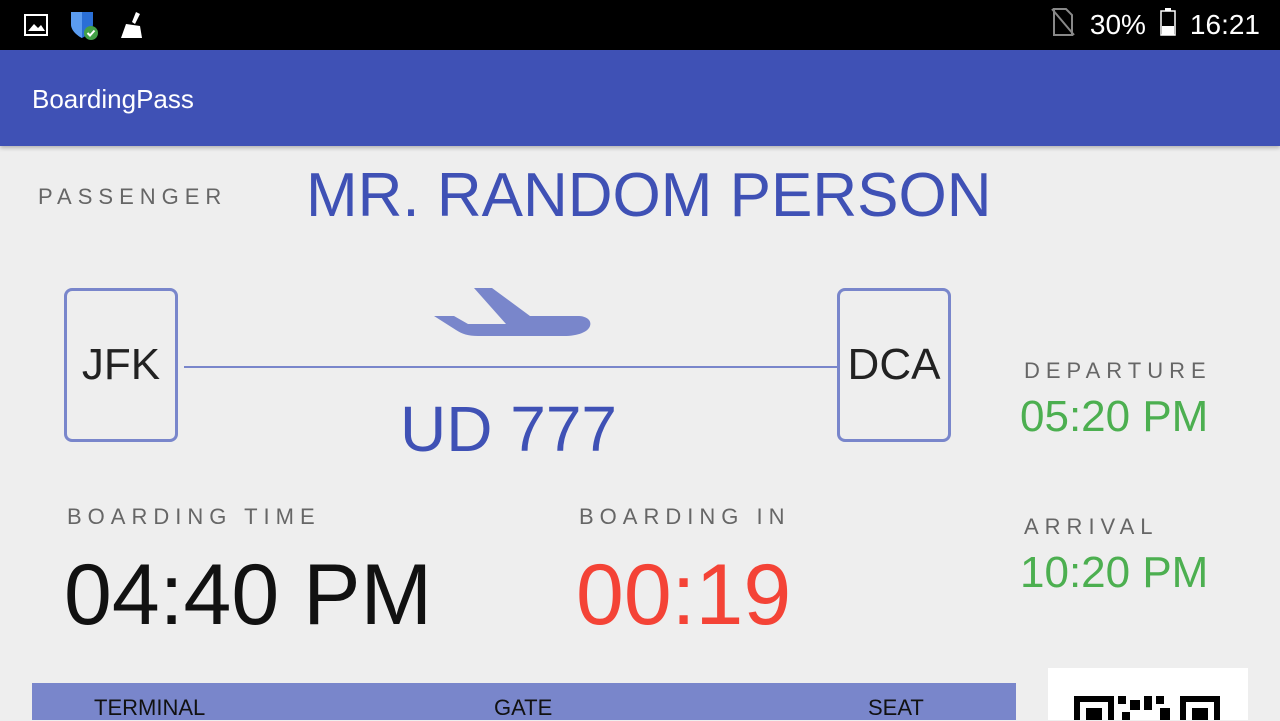 The width and height of the screenshot is (1280, 721). What do you see at coordinates (685, 516) in the screenshot?
I see `boarding-in-label: BOARDING IN` at bounding box center [685, 516].